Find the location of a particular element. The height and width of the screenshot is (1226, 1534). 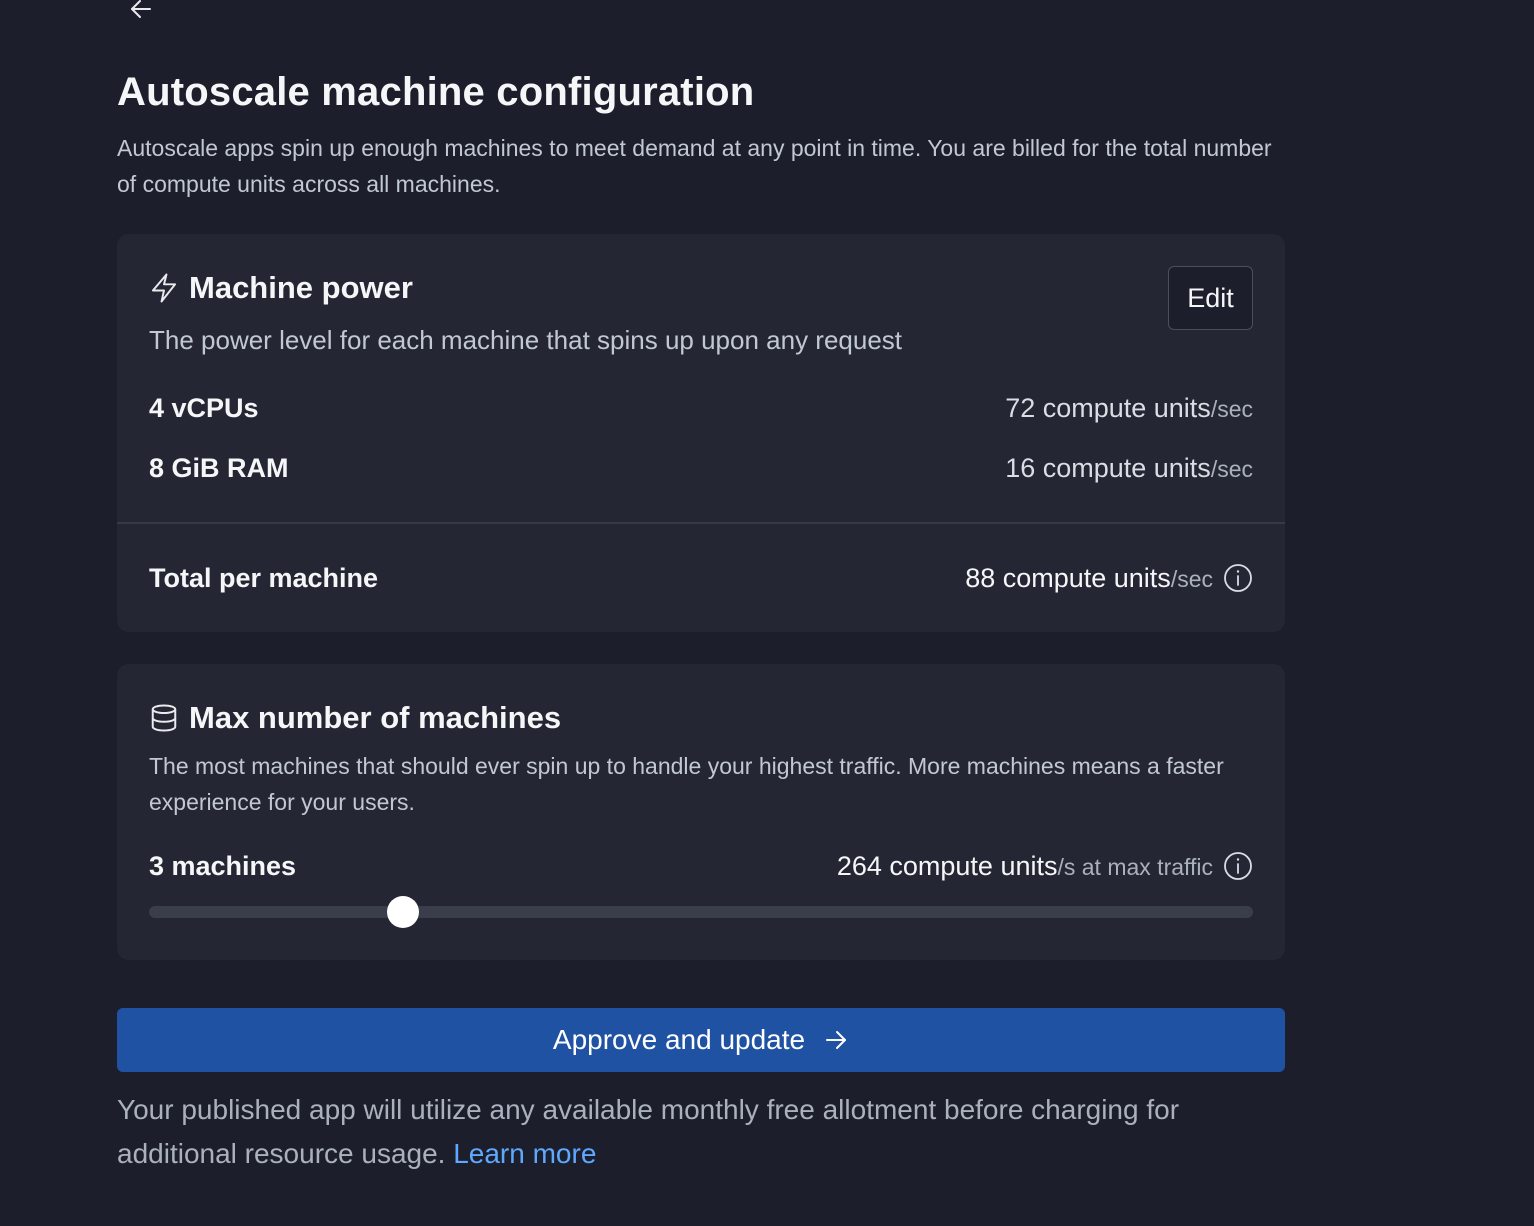

vcpu-value: 72 compute units /sec is located at coordinates (1129, 408).